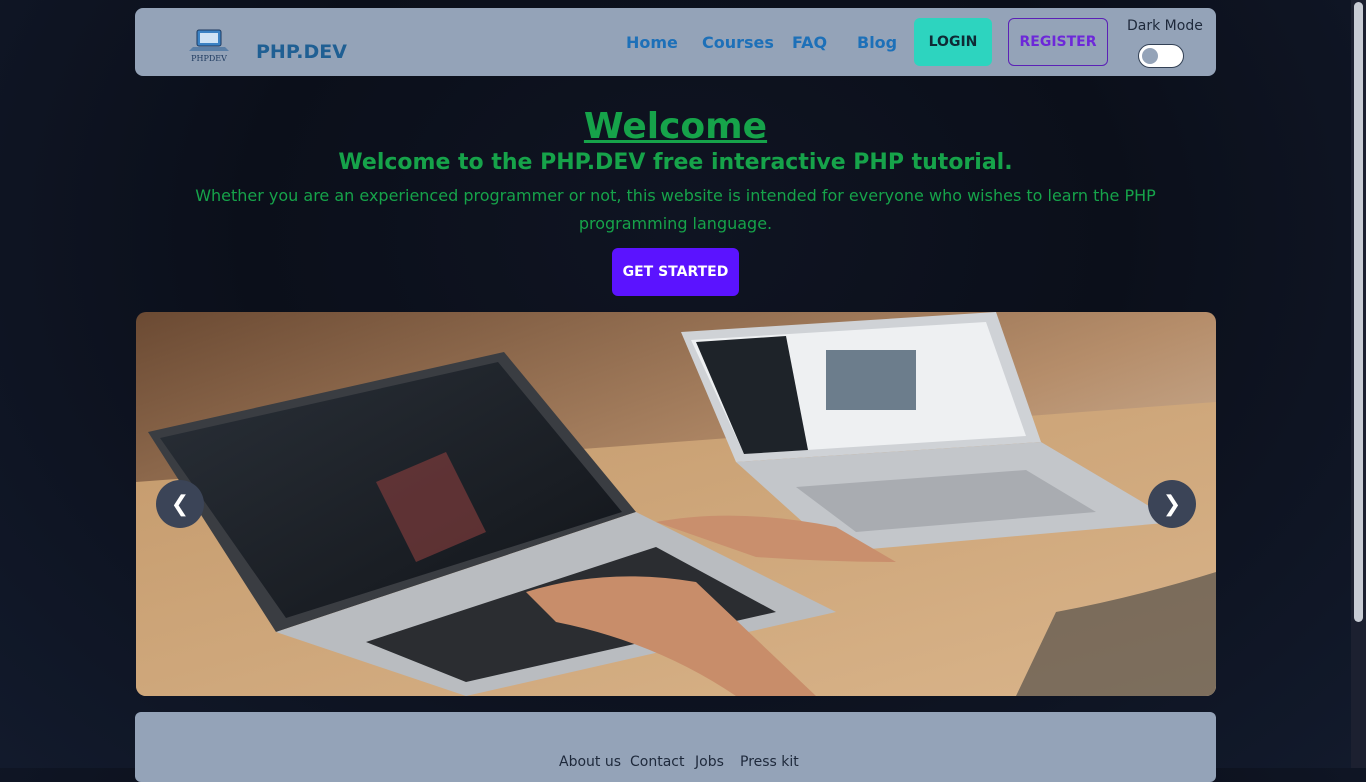 The image size is (1366, 782). What do you see at coordinates (210, 45) in the screenshot?
I see `laptop-logo-icon: PHPDEV` at bounding box center [210, 45].